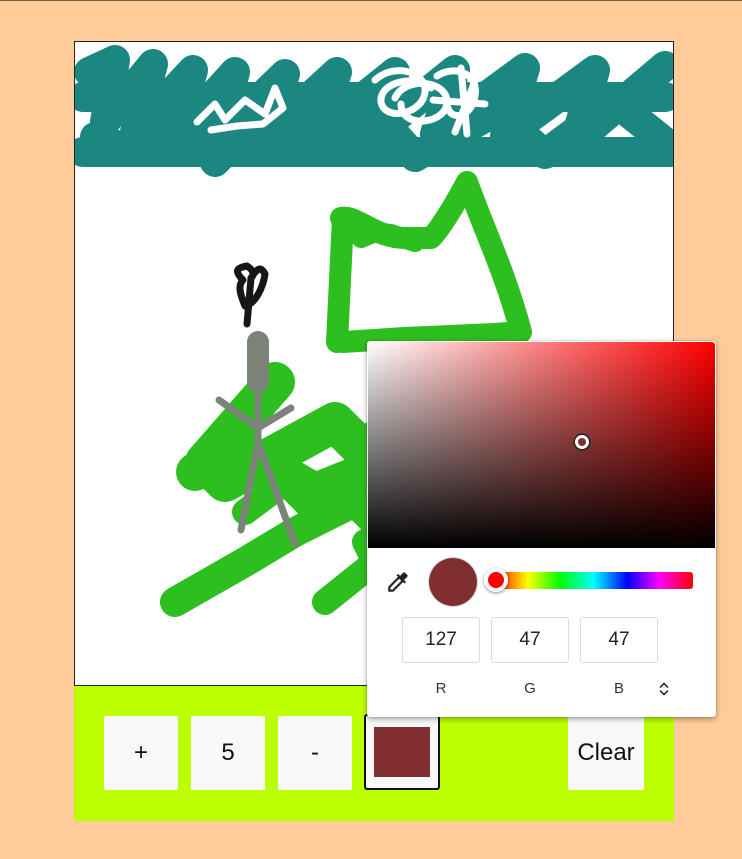 This screenshot has height=859, width=742. Describe the element at coordinates (453, 582) in the screenshot. I see `color-preview` at that location.